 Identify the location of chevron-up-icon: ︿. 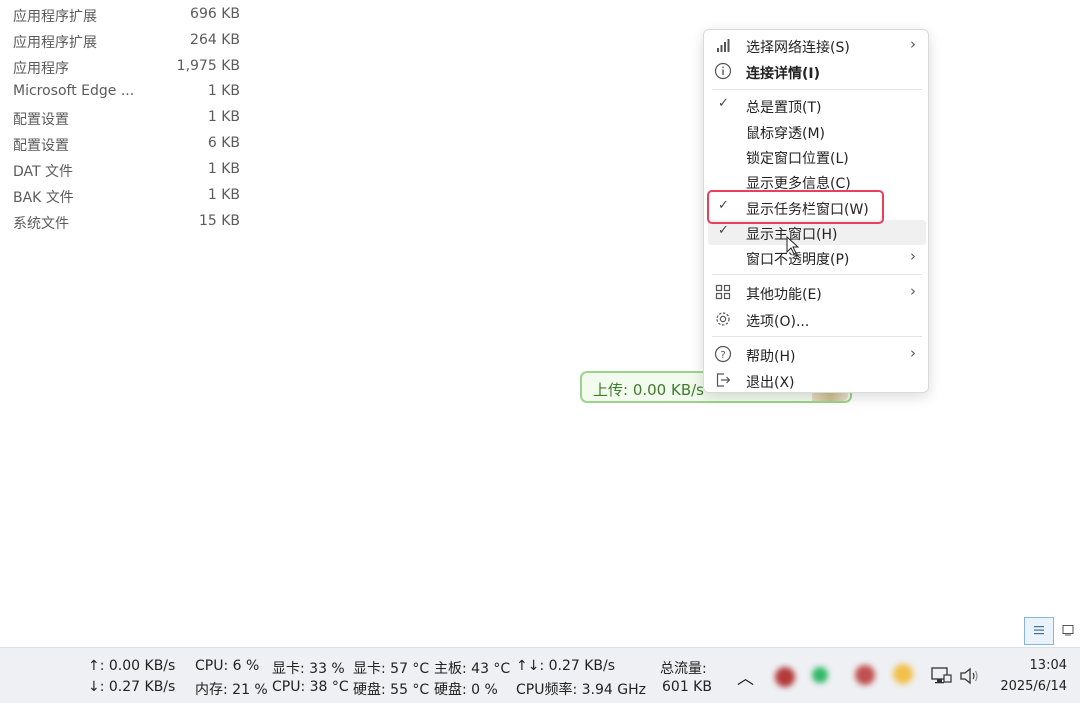
(745, 676).